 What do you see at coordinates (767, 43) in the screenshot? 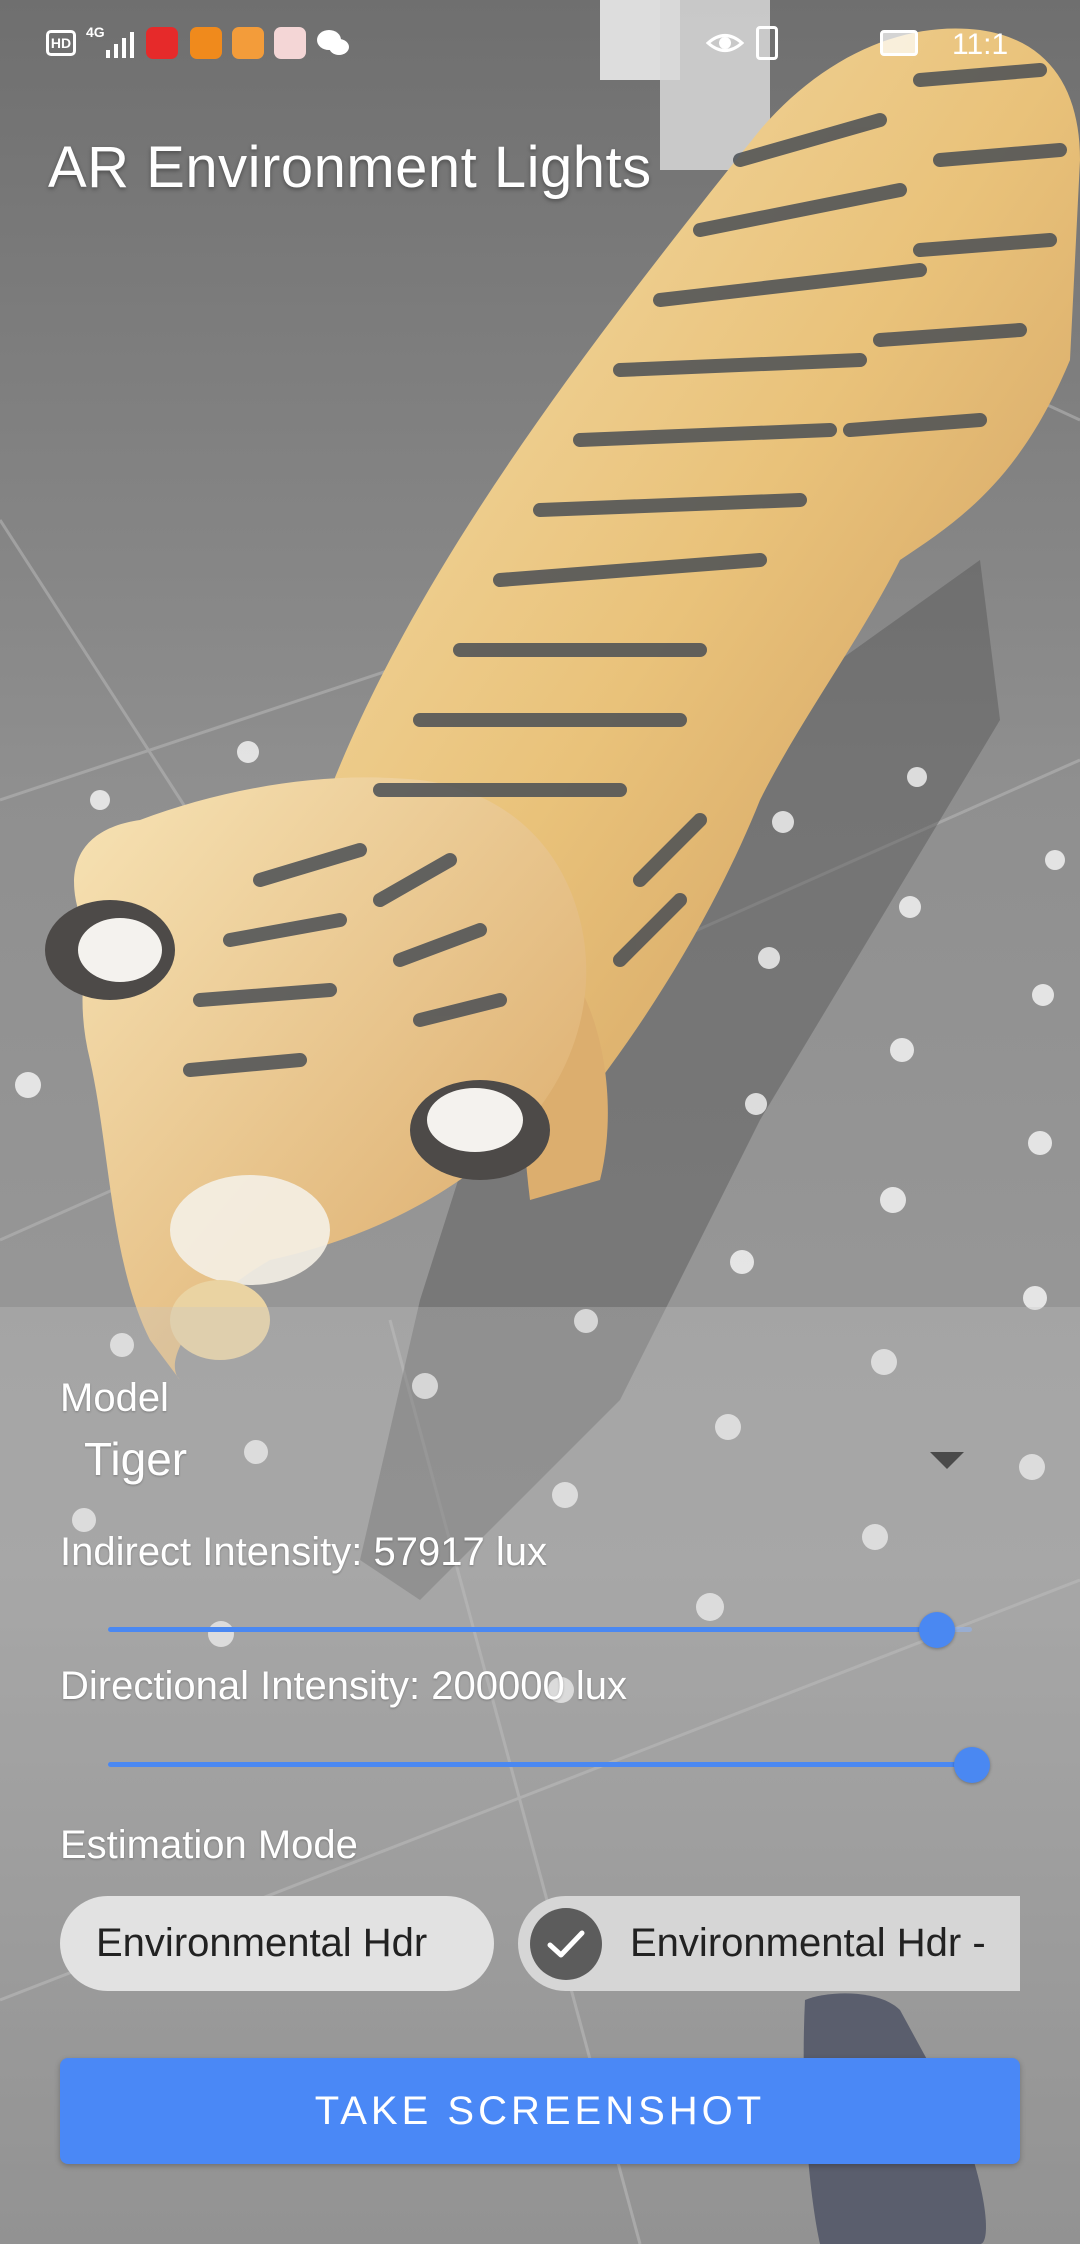
I see `vibrate-icon` at bounding box center [767, 43].